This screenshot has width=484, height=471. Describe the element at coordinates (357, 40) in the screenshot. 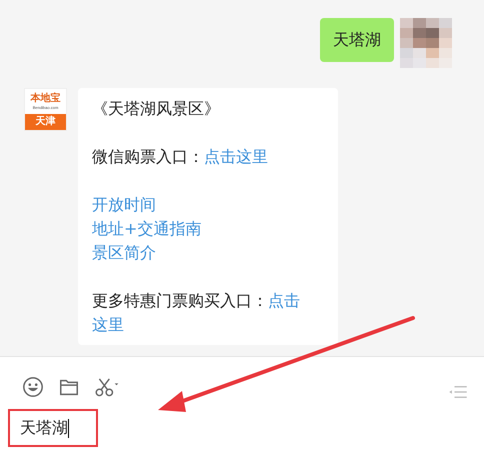

I see `message-bubble: 天塔湖` at that location.